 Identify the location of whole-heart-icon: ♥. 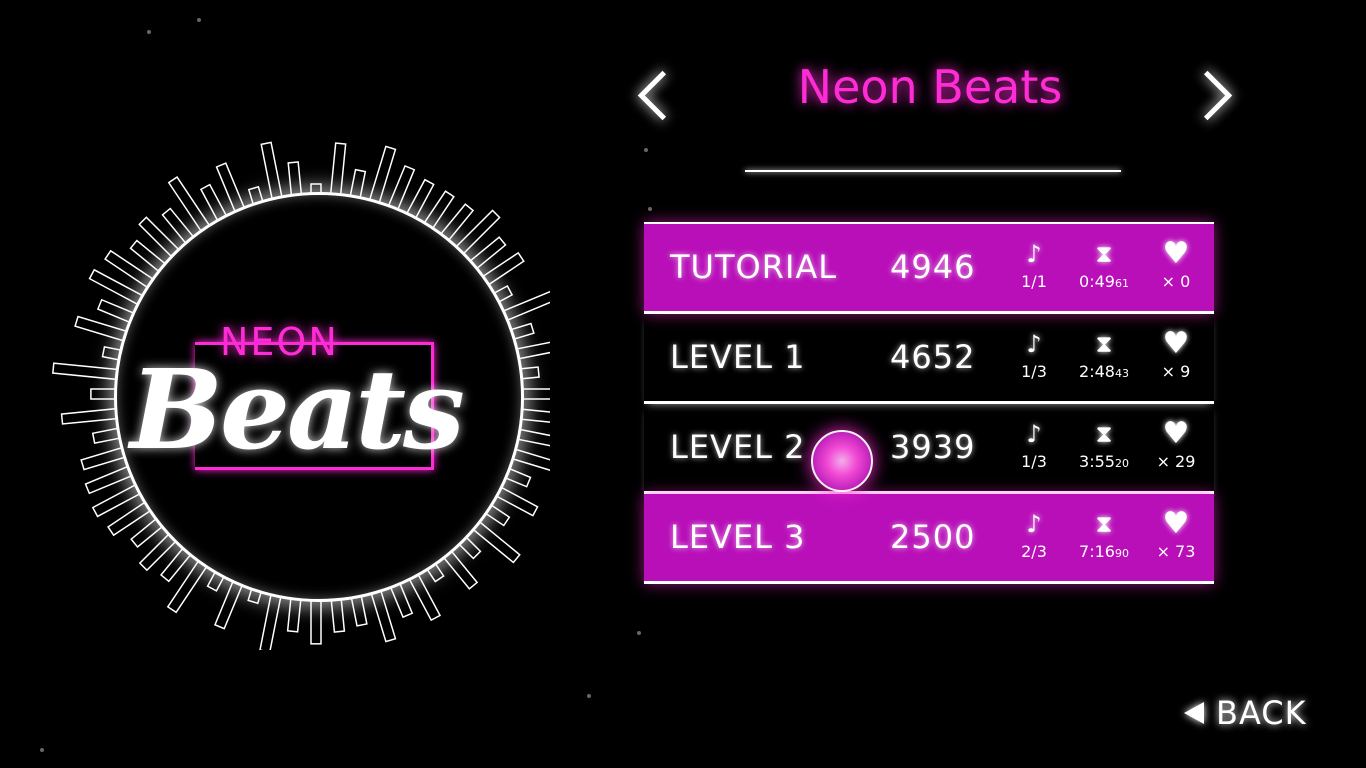
(1176, 253).